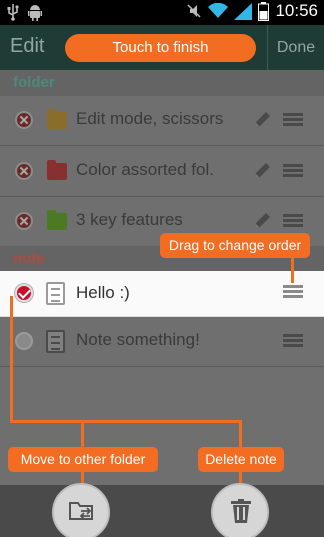 This screenshot has height=537, width=324. I want to click on status-bar: 10:56, so click(162, 12).